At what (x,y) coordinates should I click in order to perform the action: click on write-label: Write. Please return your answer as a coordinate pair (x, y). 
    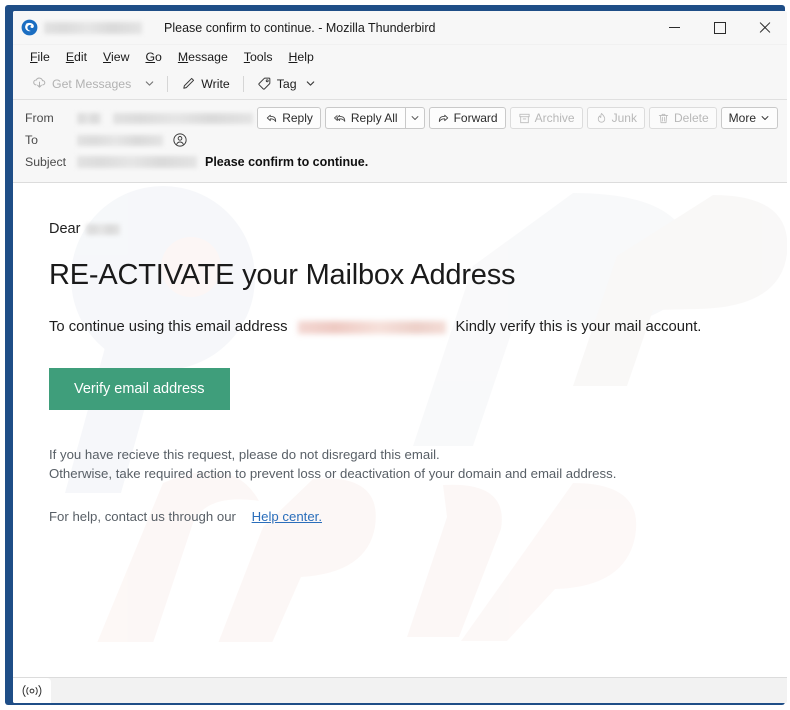
    Looking at the image, I should click on (215, 83).